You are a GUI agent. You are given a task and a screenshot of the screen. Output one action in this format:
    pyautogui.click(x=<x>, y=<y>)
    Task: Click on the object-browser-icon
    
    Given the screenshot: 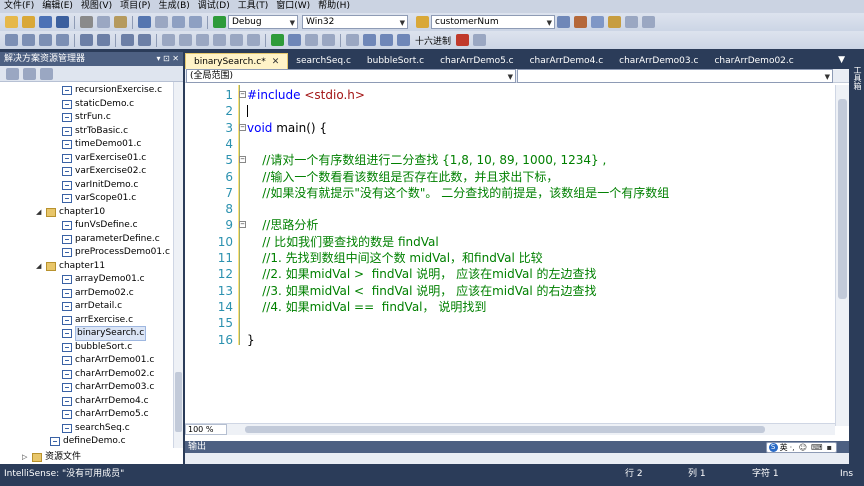 What is the action you would take?
    pyautogui.click(x=597, y=22)
    